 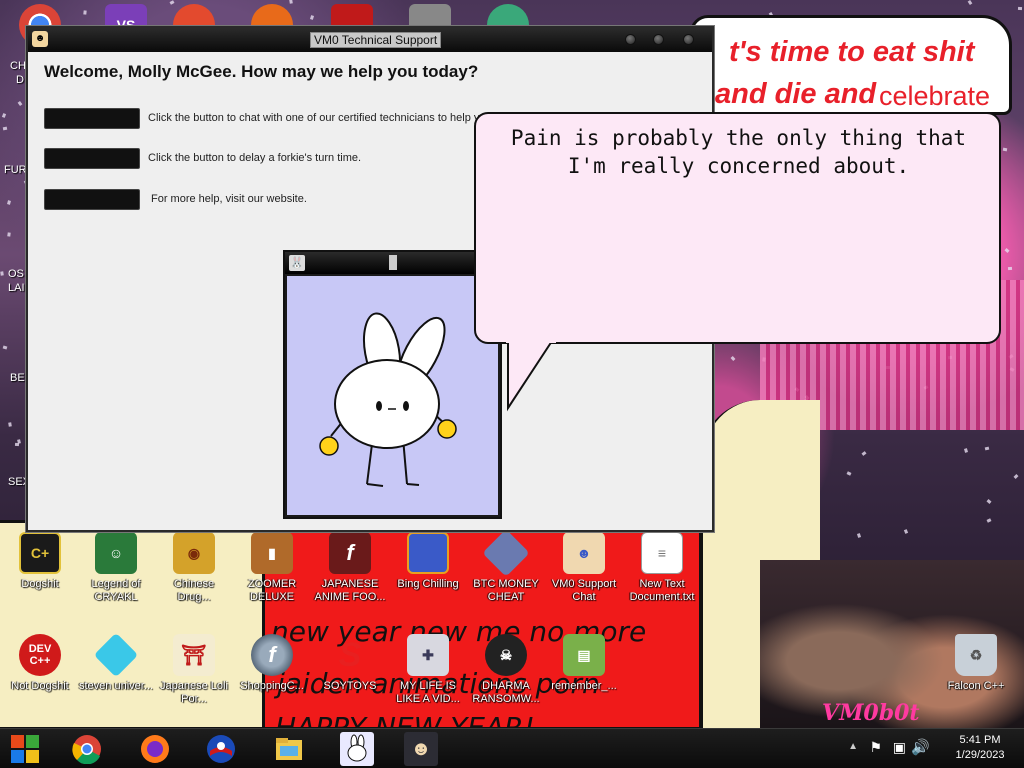 What do you see at coordinates (40, 663) in the screenshot?
I see `desktop-icon-not-dogshit: DEV C++ Not Dogshit` at bounding box center [40, 663].